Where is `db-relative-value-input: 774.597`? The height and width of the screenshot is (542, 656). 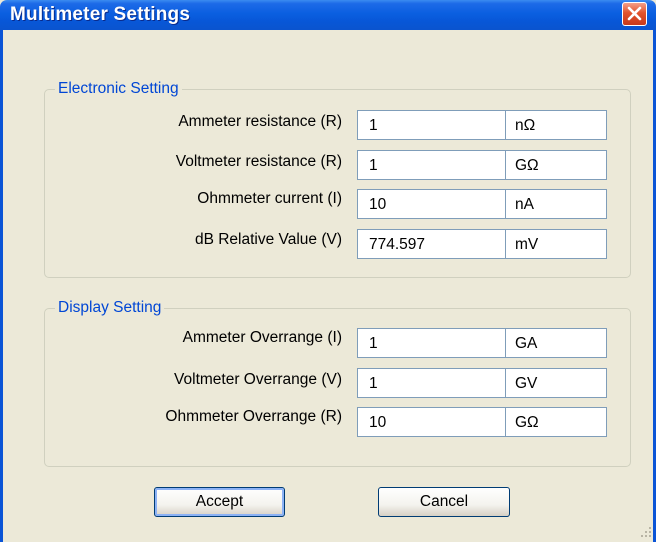 db-relative-value-input: 774.597 is located at coordinates (431, 244).